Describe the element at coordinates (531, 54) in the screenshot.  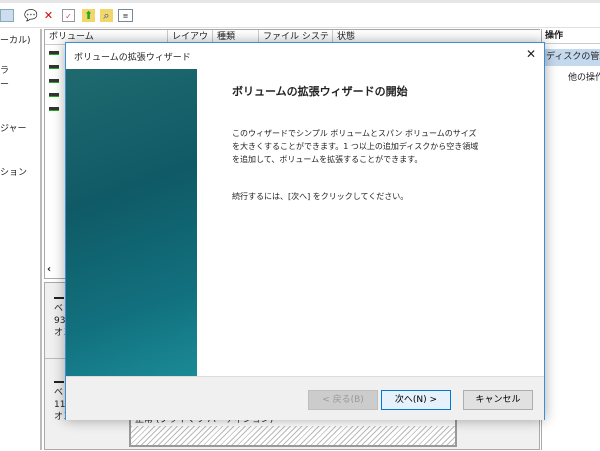
I see `close-button: ✕` at that location.